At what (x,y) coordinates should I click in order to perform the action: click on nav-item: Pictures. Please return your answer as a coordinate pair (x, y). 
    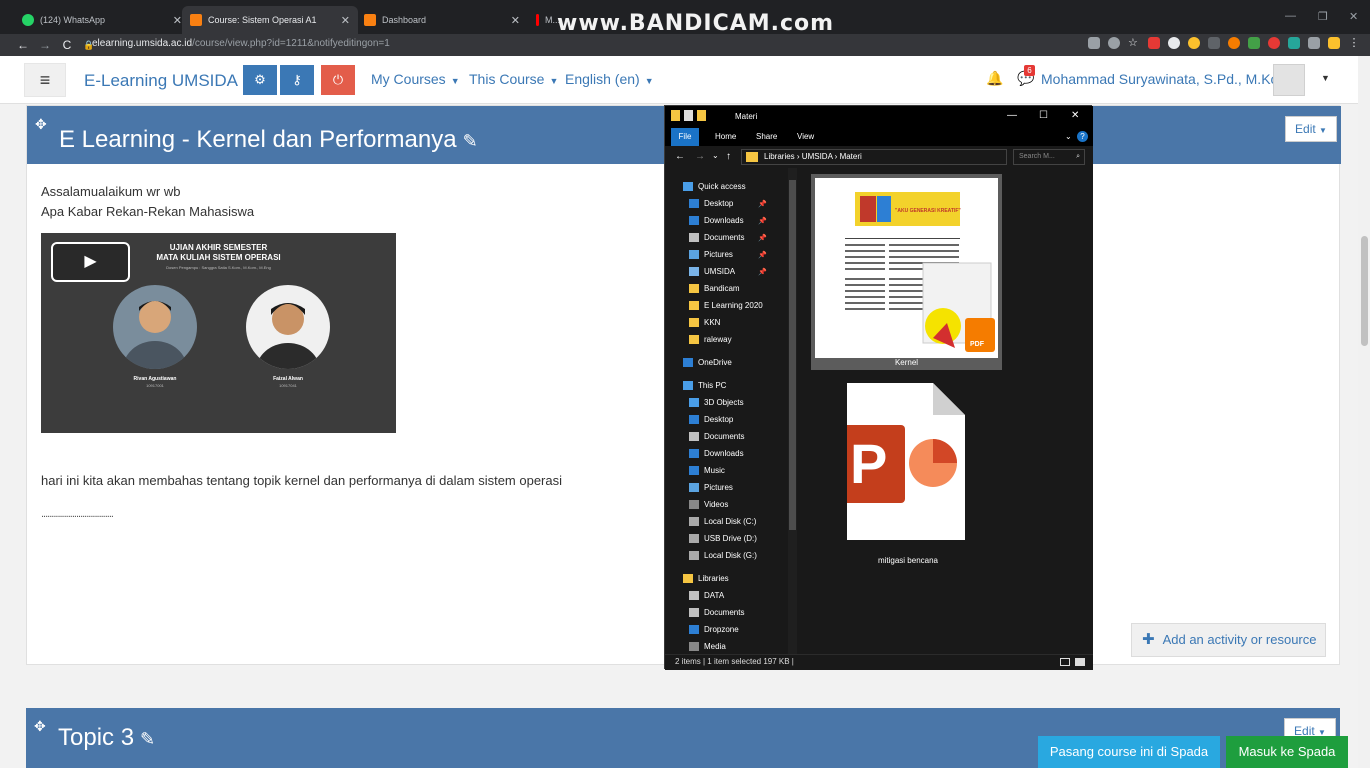
    Looking at the image, I should click on (711, 487).